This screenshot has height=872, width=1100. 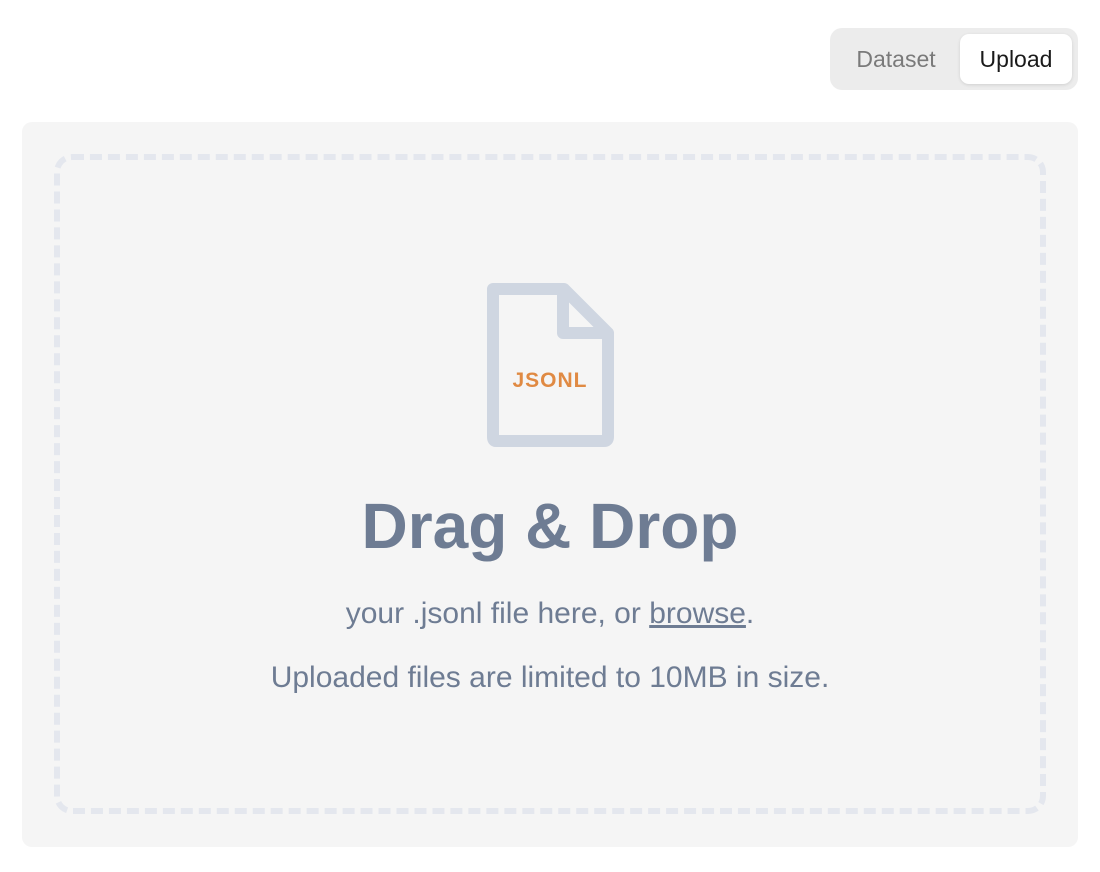 I want to click on file-type-label: JSONL, so click(x=550, y=380).